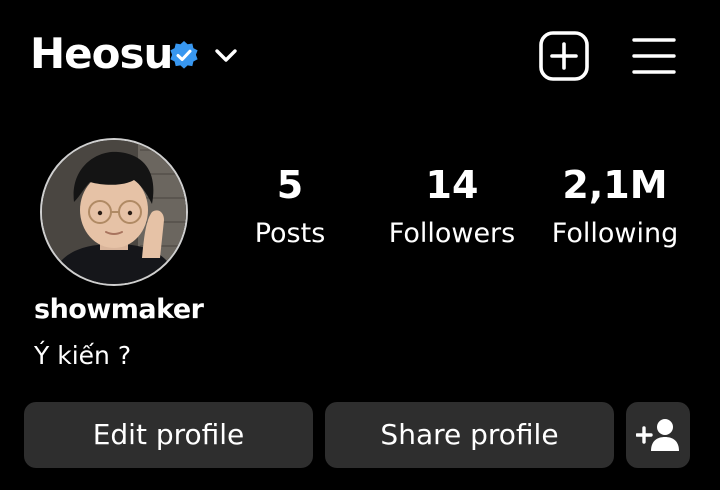 This screenshot has height=490, width=720. What do you see at coordinates (615, 209) in the screenshot?
I see `following-stat: 2,1M Following` at bounding box center [615, 209].